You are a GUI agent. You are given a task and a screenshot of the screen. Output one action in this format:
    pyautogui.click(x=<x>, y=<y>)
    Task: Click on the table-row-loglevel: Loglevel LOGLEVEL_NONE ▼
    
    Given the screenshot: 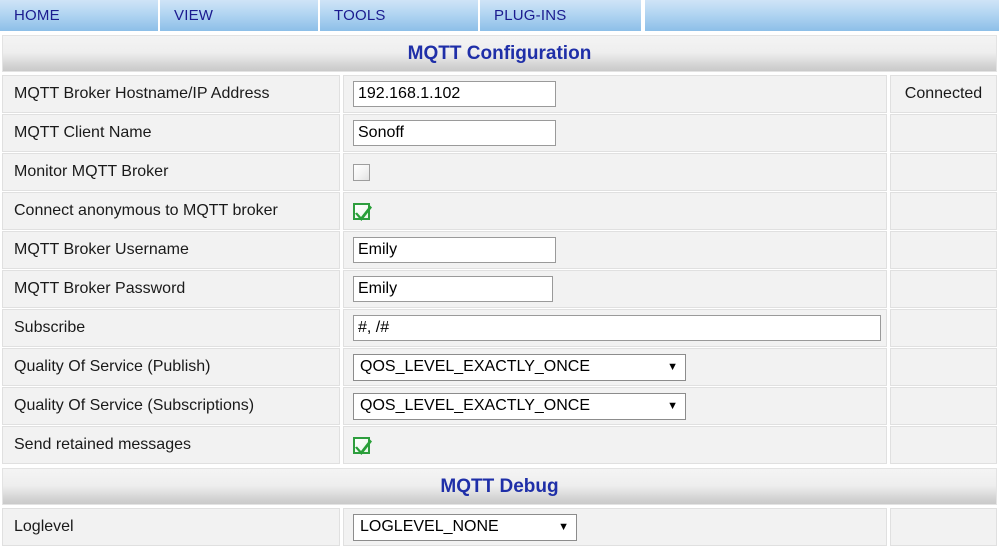 What is the action you would take?
    pyautogui.click(x=499, y=527)
    